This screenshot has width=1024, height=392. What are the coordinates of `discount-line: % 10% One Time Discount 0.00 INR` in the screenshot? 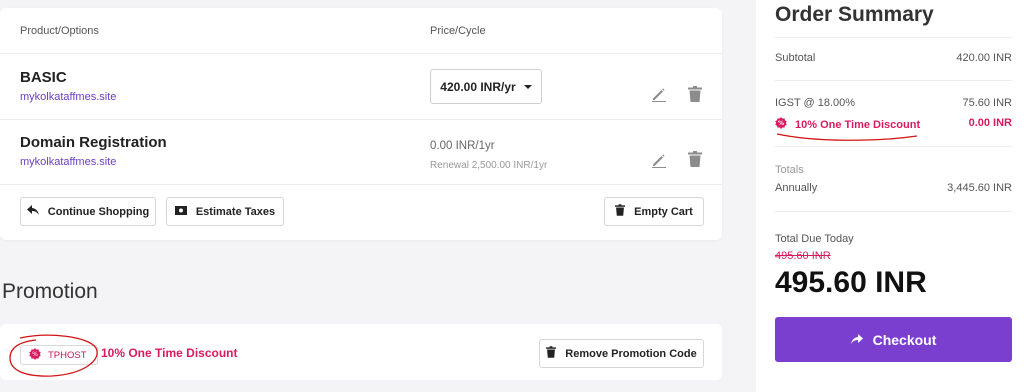 It's located at (893, 124).